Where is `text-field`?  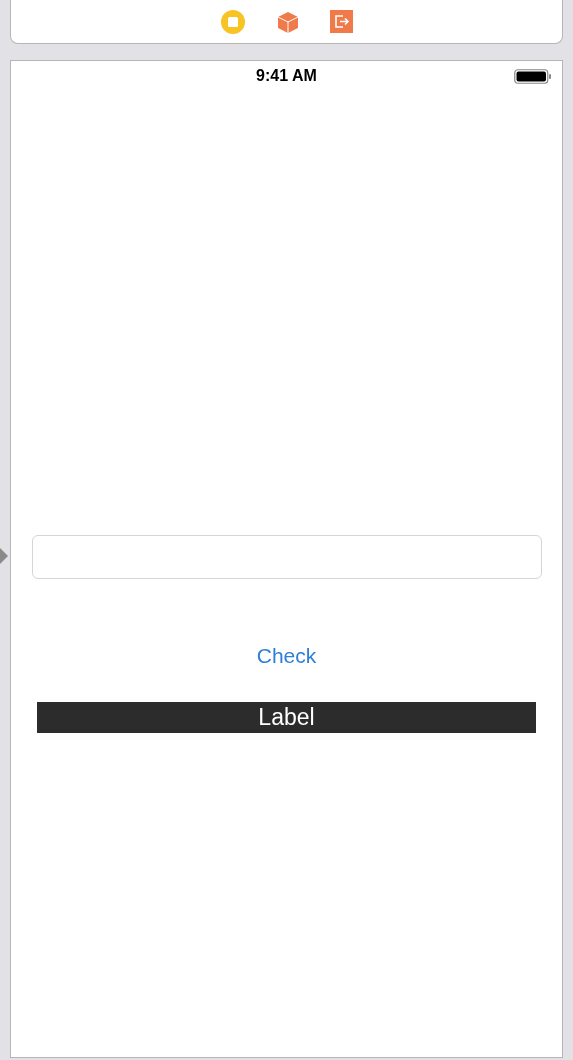 text-field is located at coordinates (286, 557).